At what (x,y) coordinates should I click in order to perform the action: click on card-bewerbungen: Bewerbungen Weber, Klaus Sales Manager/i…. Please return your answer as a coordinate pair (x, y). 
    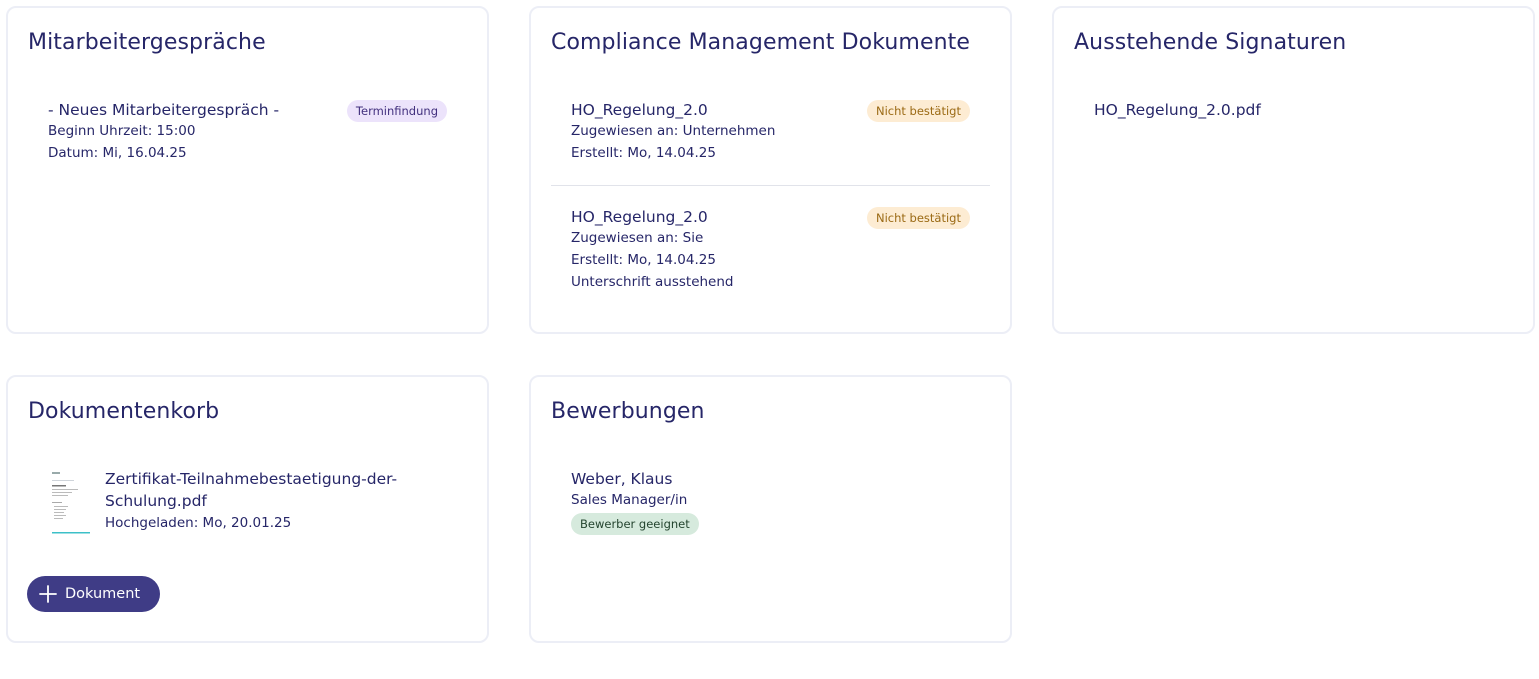
    Looking at the image, I should click on (770, 509).